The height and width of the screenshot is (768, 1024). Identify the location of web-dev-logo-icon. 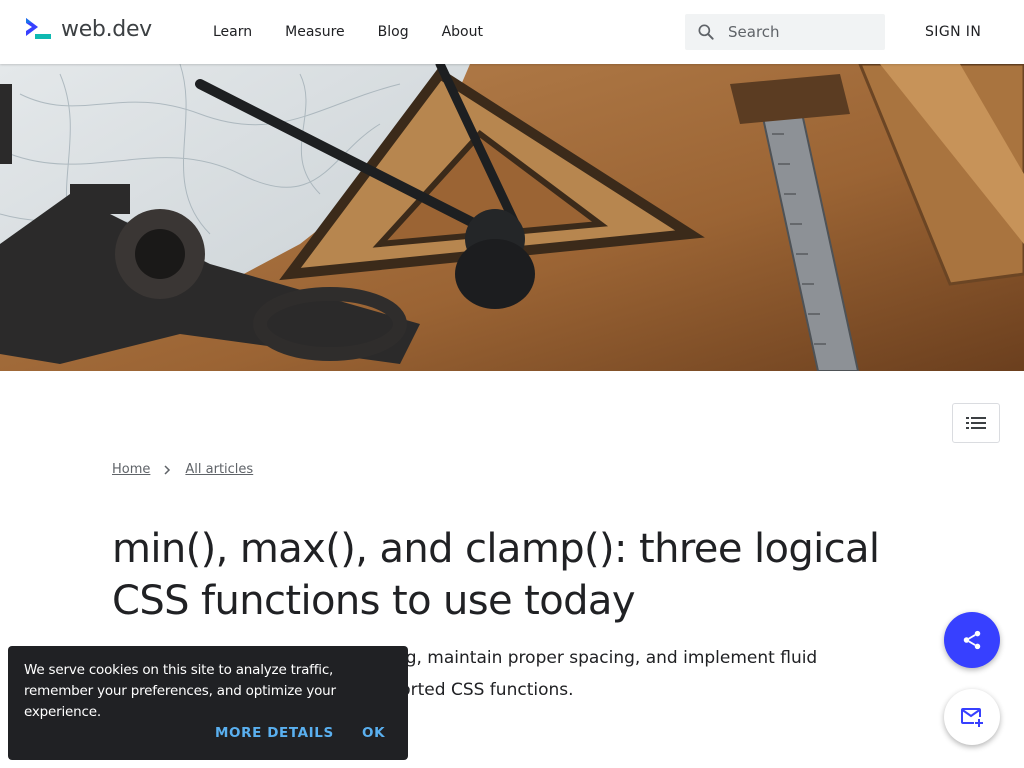
(38, 28).